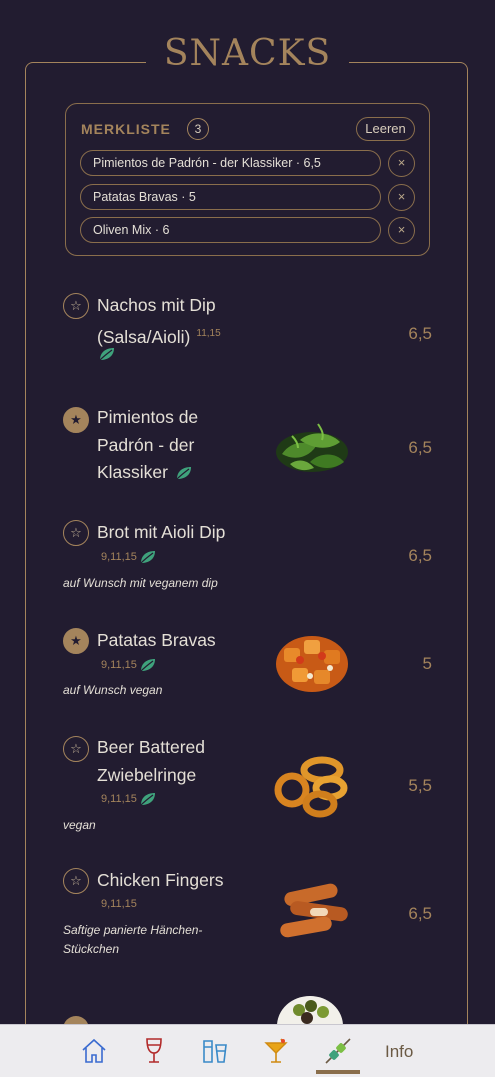 This screenshot has height=1077, width=495. I want to click on item-note: auf Wunsch vegan, so click(113, 690).